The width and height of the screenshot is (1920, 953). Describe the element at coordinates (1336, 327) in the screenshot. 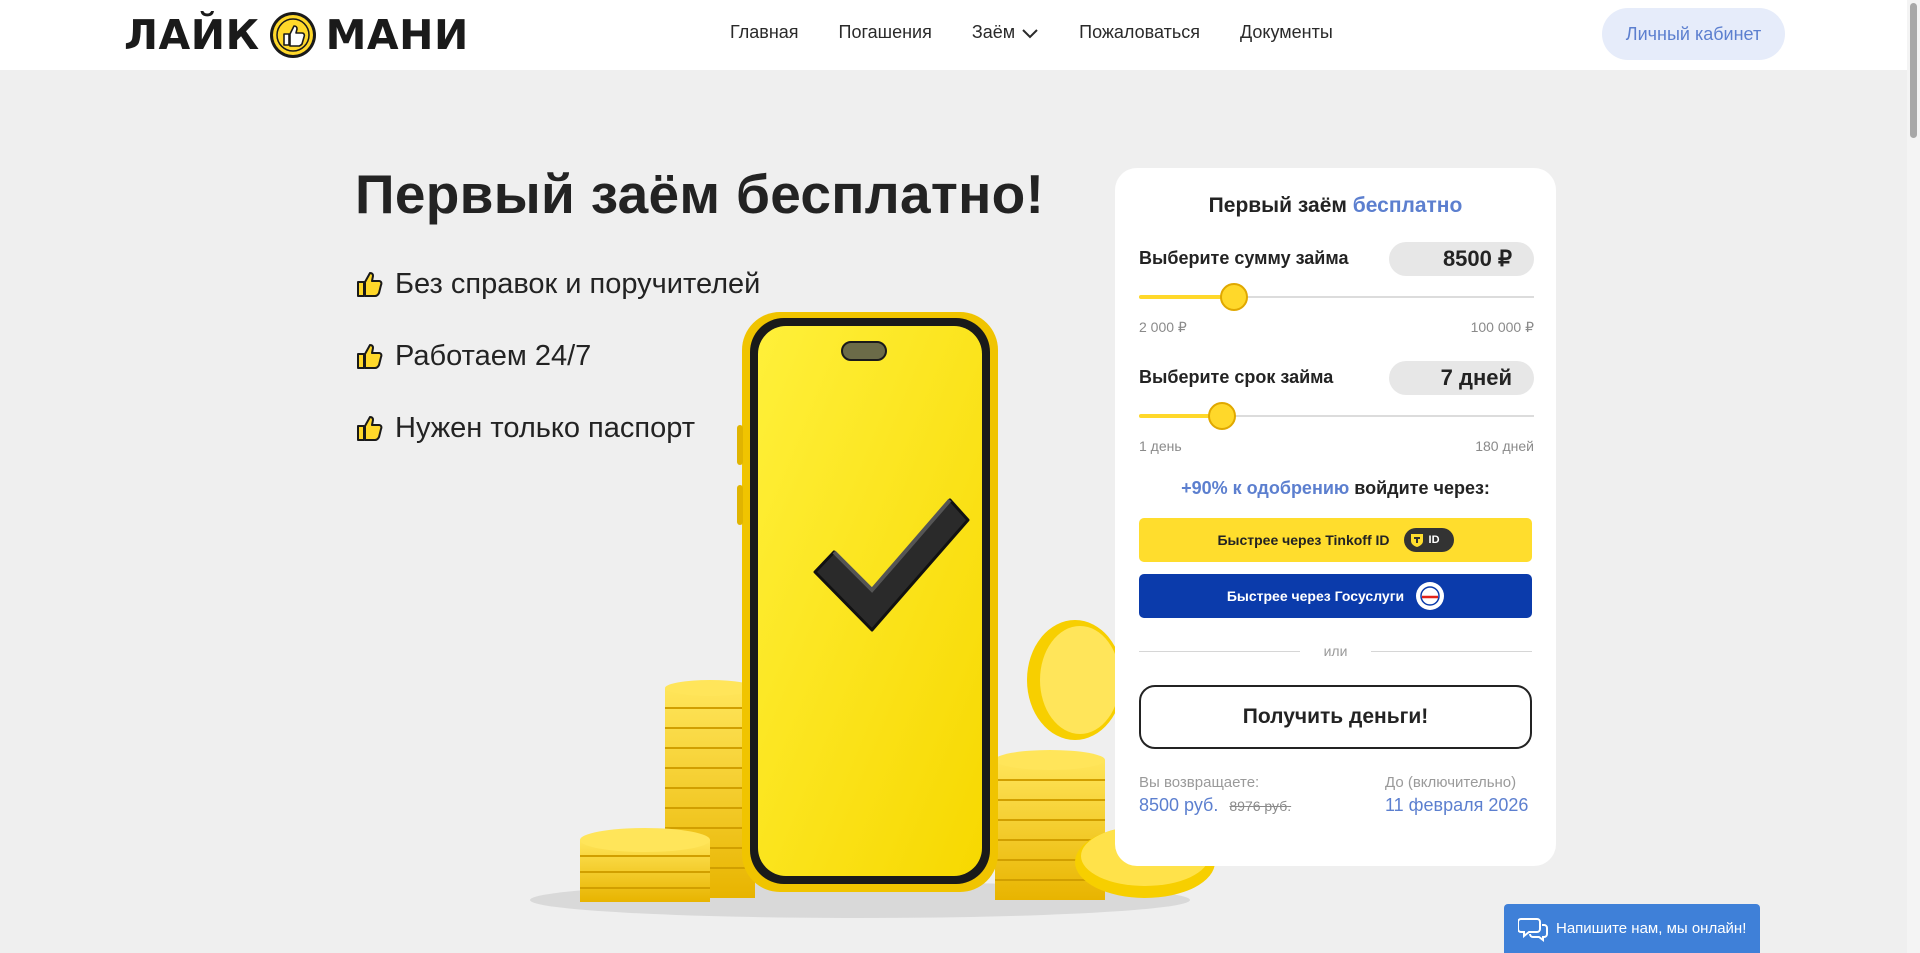

I see `amount-range-labels: 2 000 ₽ 100 000 ₽` at that location.